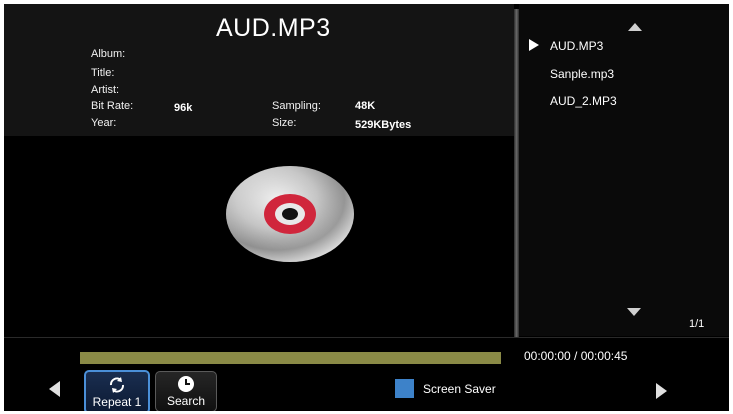 The width and height of the screenshot is (733, 414). I want to click on next-icon, so click(661, 391).